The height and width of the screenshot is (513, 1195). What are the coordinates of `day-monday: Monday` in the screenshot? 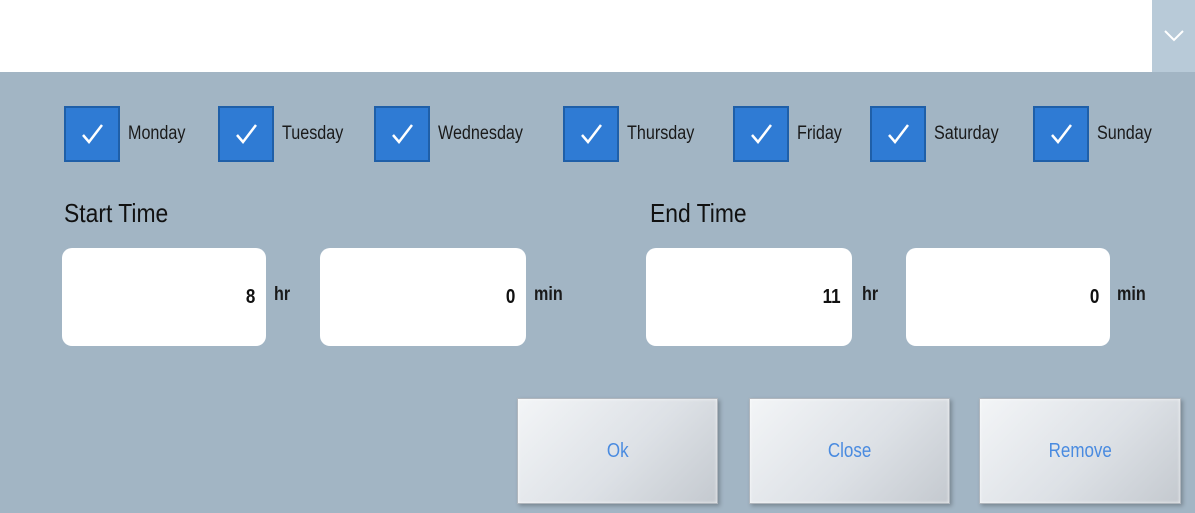 It's located at (130, 134).